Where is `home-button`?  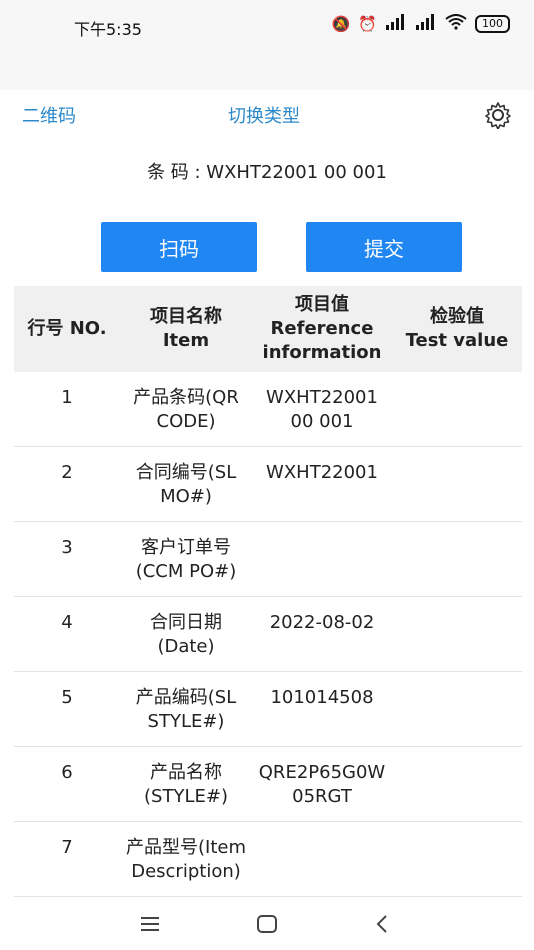 home-button is located at coordinates (267, 924).